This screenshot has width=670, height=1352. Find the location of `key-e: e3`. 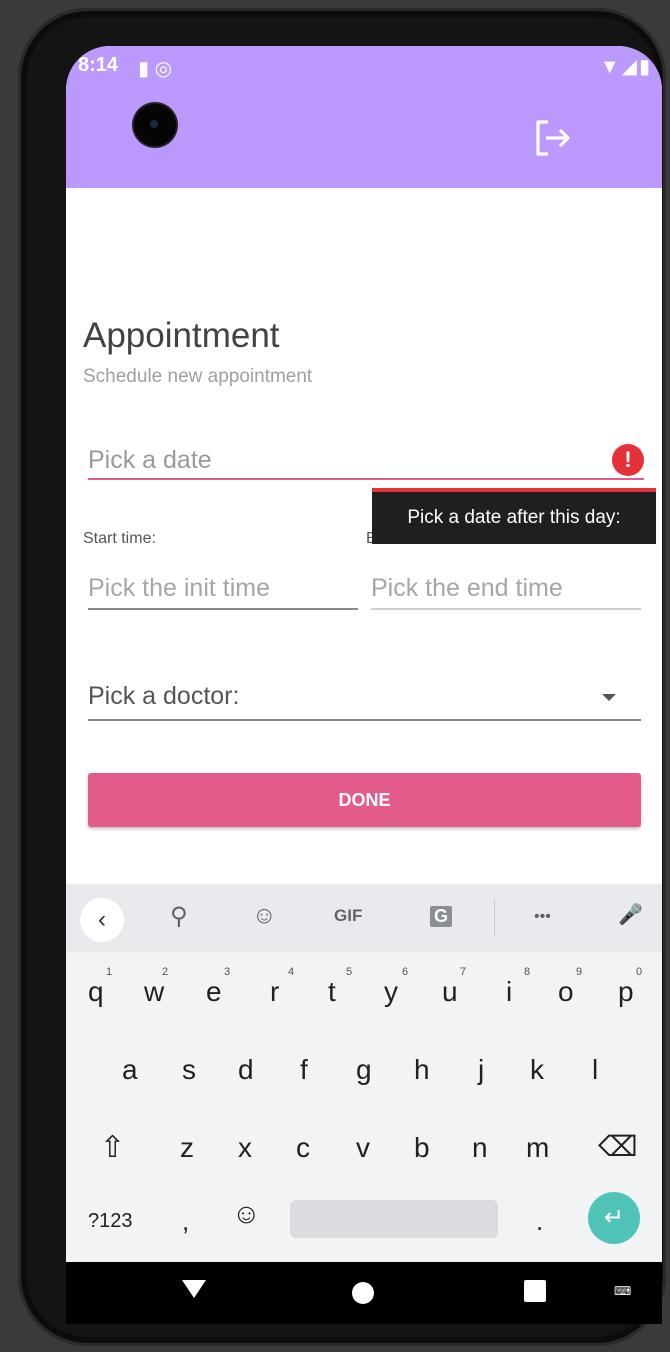

key-e: e3 is located at coordinates (218, 987).